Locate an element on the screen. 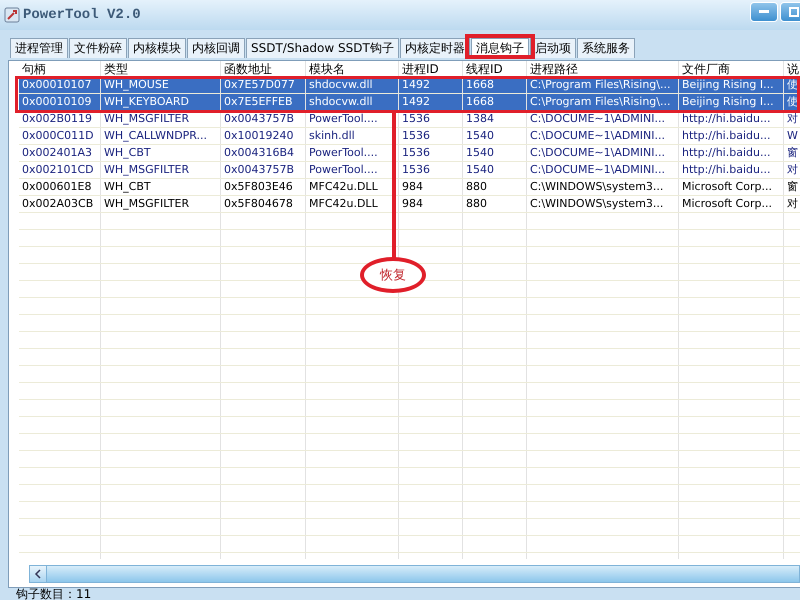 The image size is (800, 600). table-row: 0x002A03CB WH_MSGFILTER 0x5F804678 MFC42u.DLL 984 880 C:\WINDOWS\system3... Microsoft Corp... 对 is located at coordinates (409, 204).